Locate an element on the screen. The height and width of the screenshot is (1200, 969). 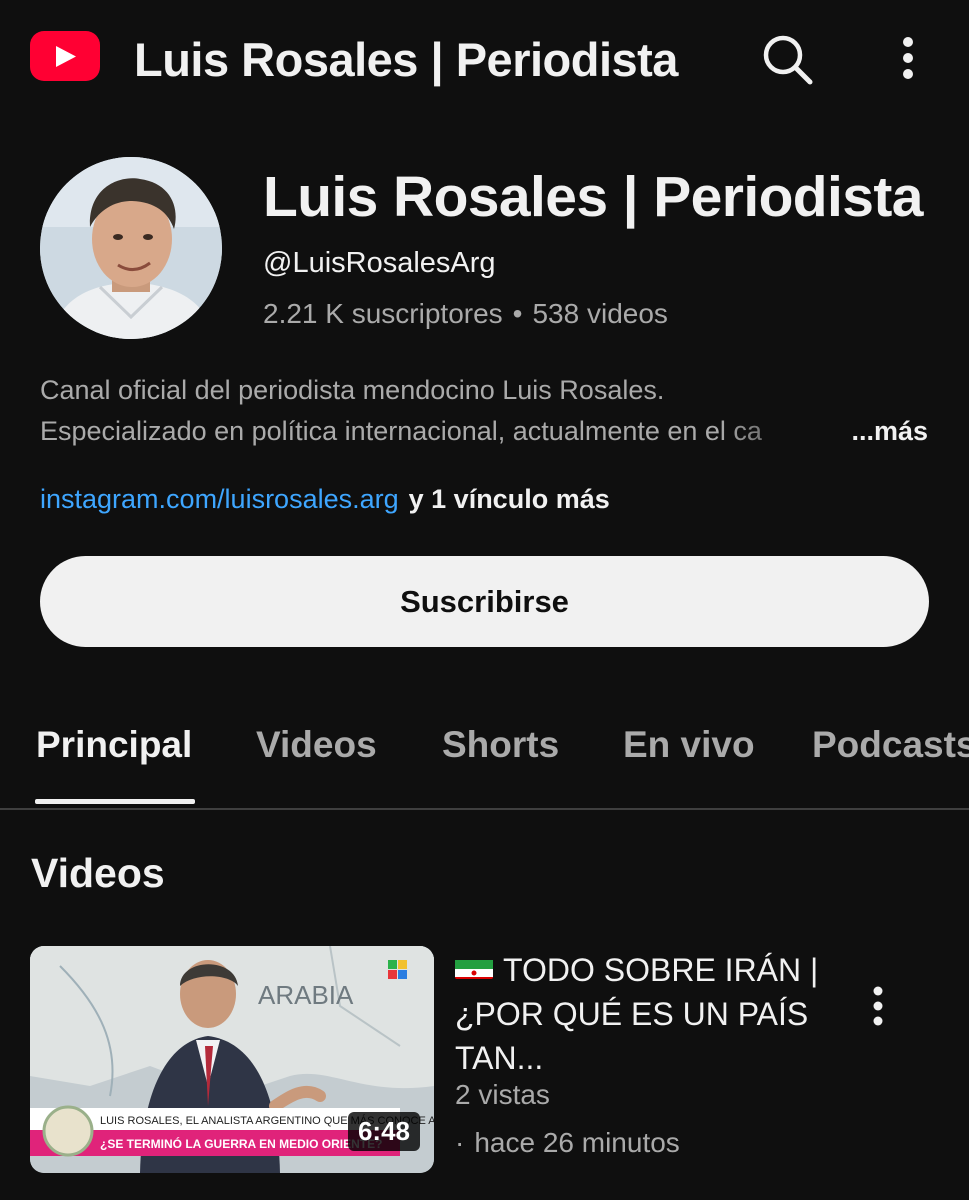
thumb-map-label: ARABIA is located at coordinates (306, 995).